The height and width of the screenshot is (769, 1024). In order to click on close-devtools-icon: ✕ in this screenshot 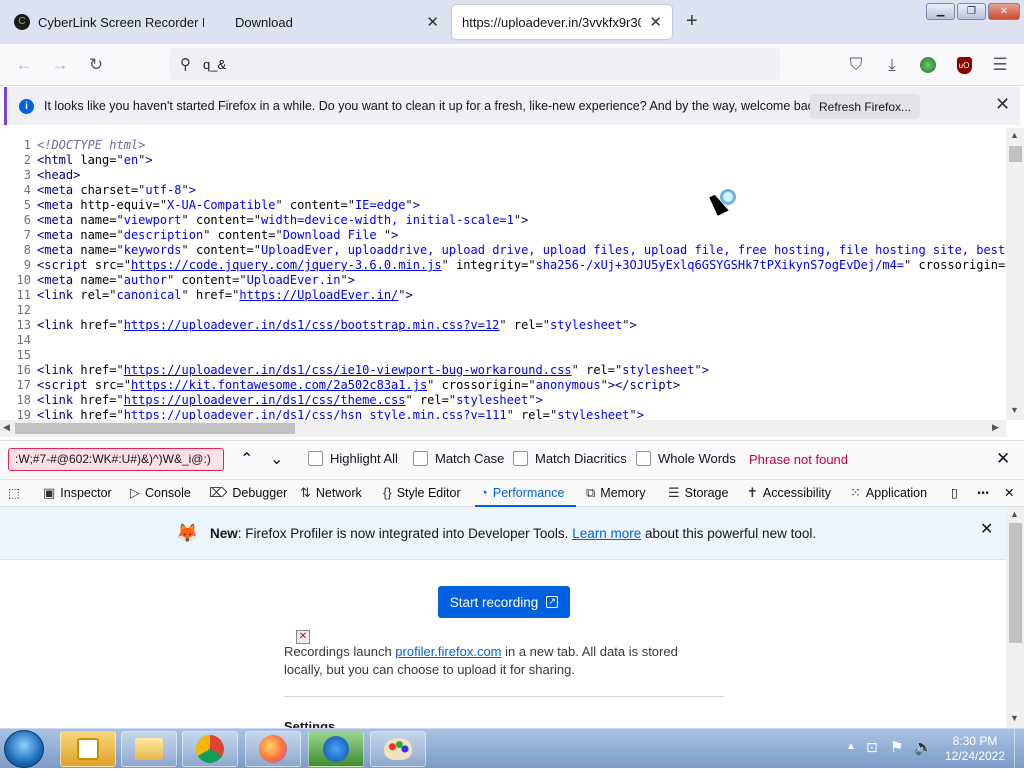, I will do `click(1009, 492)`.